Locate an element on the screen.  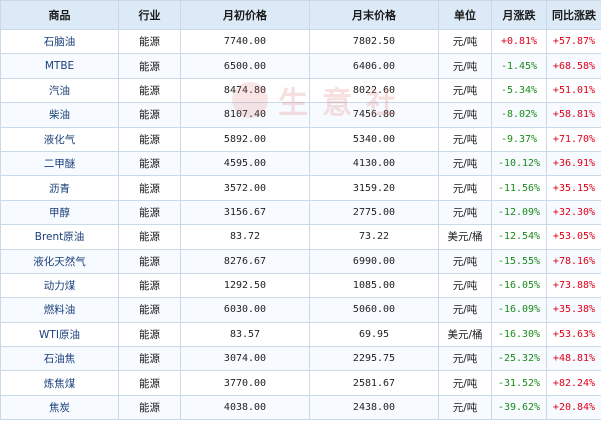
start-price-cell: 8107.40 is located at coordinates (245, 115).